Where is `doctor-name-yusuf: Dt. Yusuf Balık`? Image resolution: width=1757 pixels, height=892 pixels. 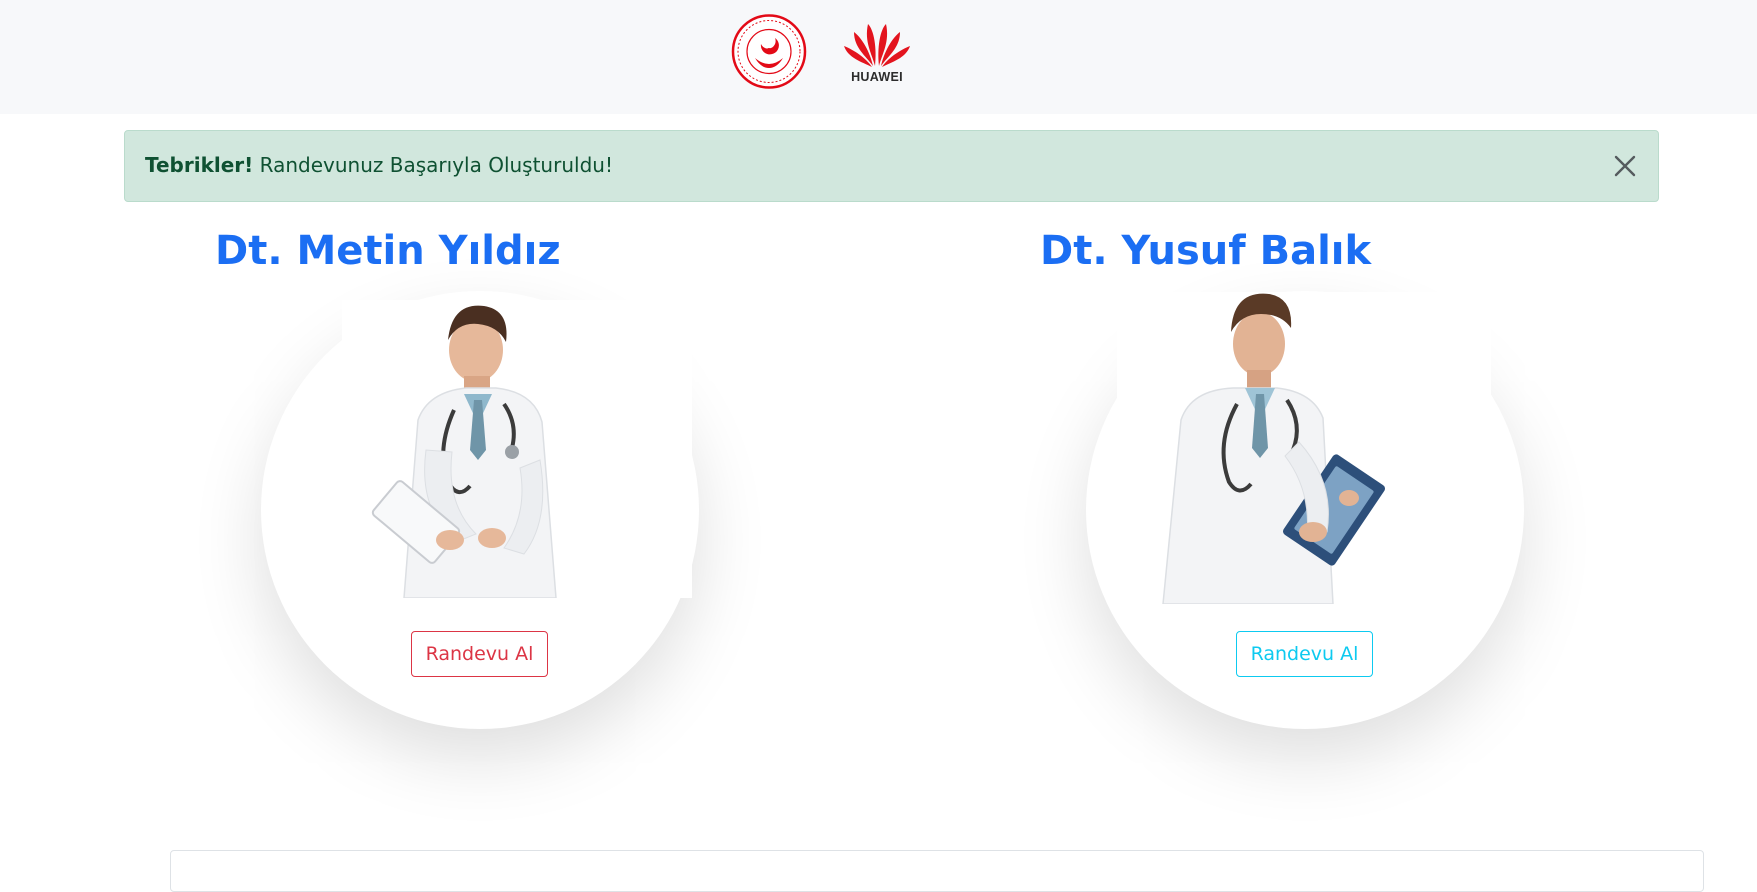 doctor-name-yusuf: Dt. Yusuf Balık is located at coordinates (1206, 251).